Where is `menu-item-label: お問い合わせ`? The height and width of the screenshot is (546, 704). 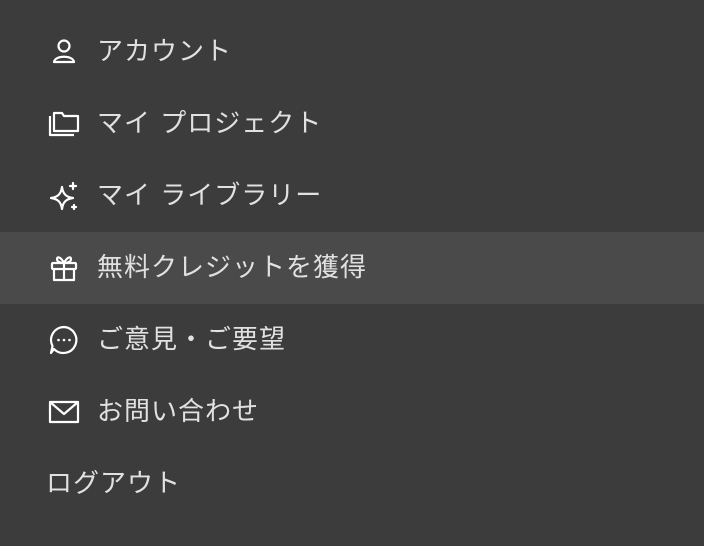
menu-item-label: お問い合わせ is located at coordinates (178, 412).